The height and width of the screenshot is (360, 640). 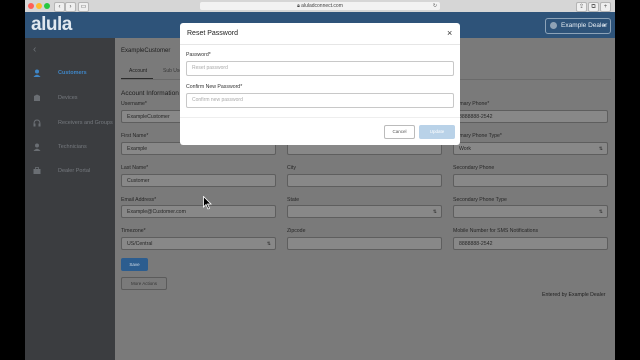 What do you see at coordinates (207, 203) in the screenshot?
I see `mouse-cursor-icon` at bounding box center [207, 203].